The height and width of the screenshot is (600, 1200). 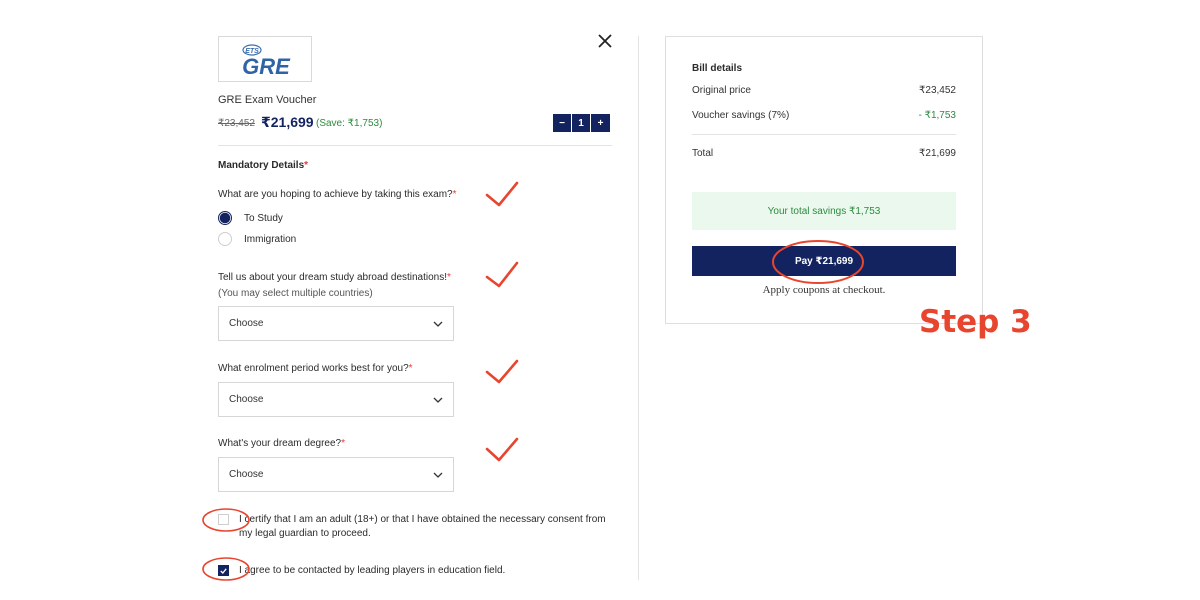 I want to click on bill-title: Bill details, so click(x=717, y=68).